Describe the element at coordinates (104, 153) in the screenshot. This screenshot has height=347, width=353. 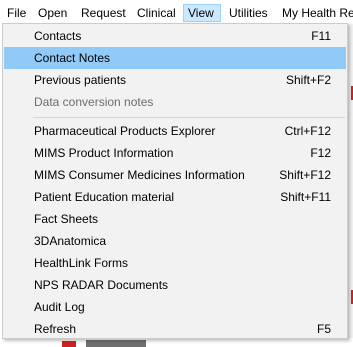
I see `menu-item-label: MIMS Product Information` at that location.